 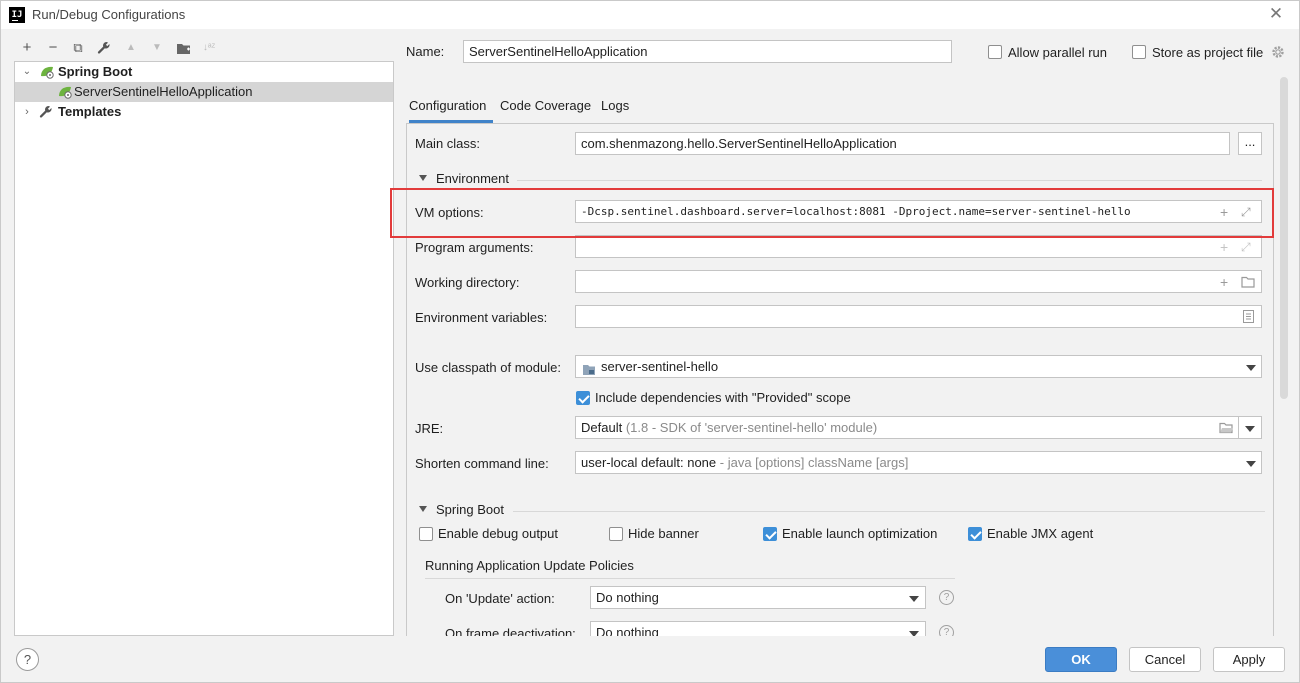 What do you see at coordinates (663, 533) in the screenshot?
I see `hide-banner-label: Hide banner` at bounding box center [663, 533].